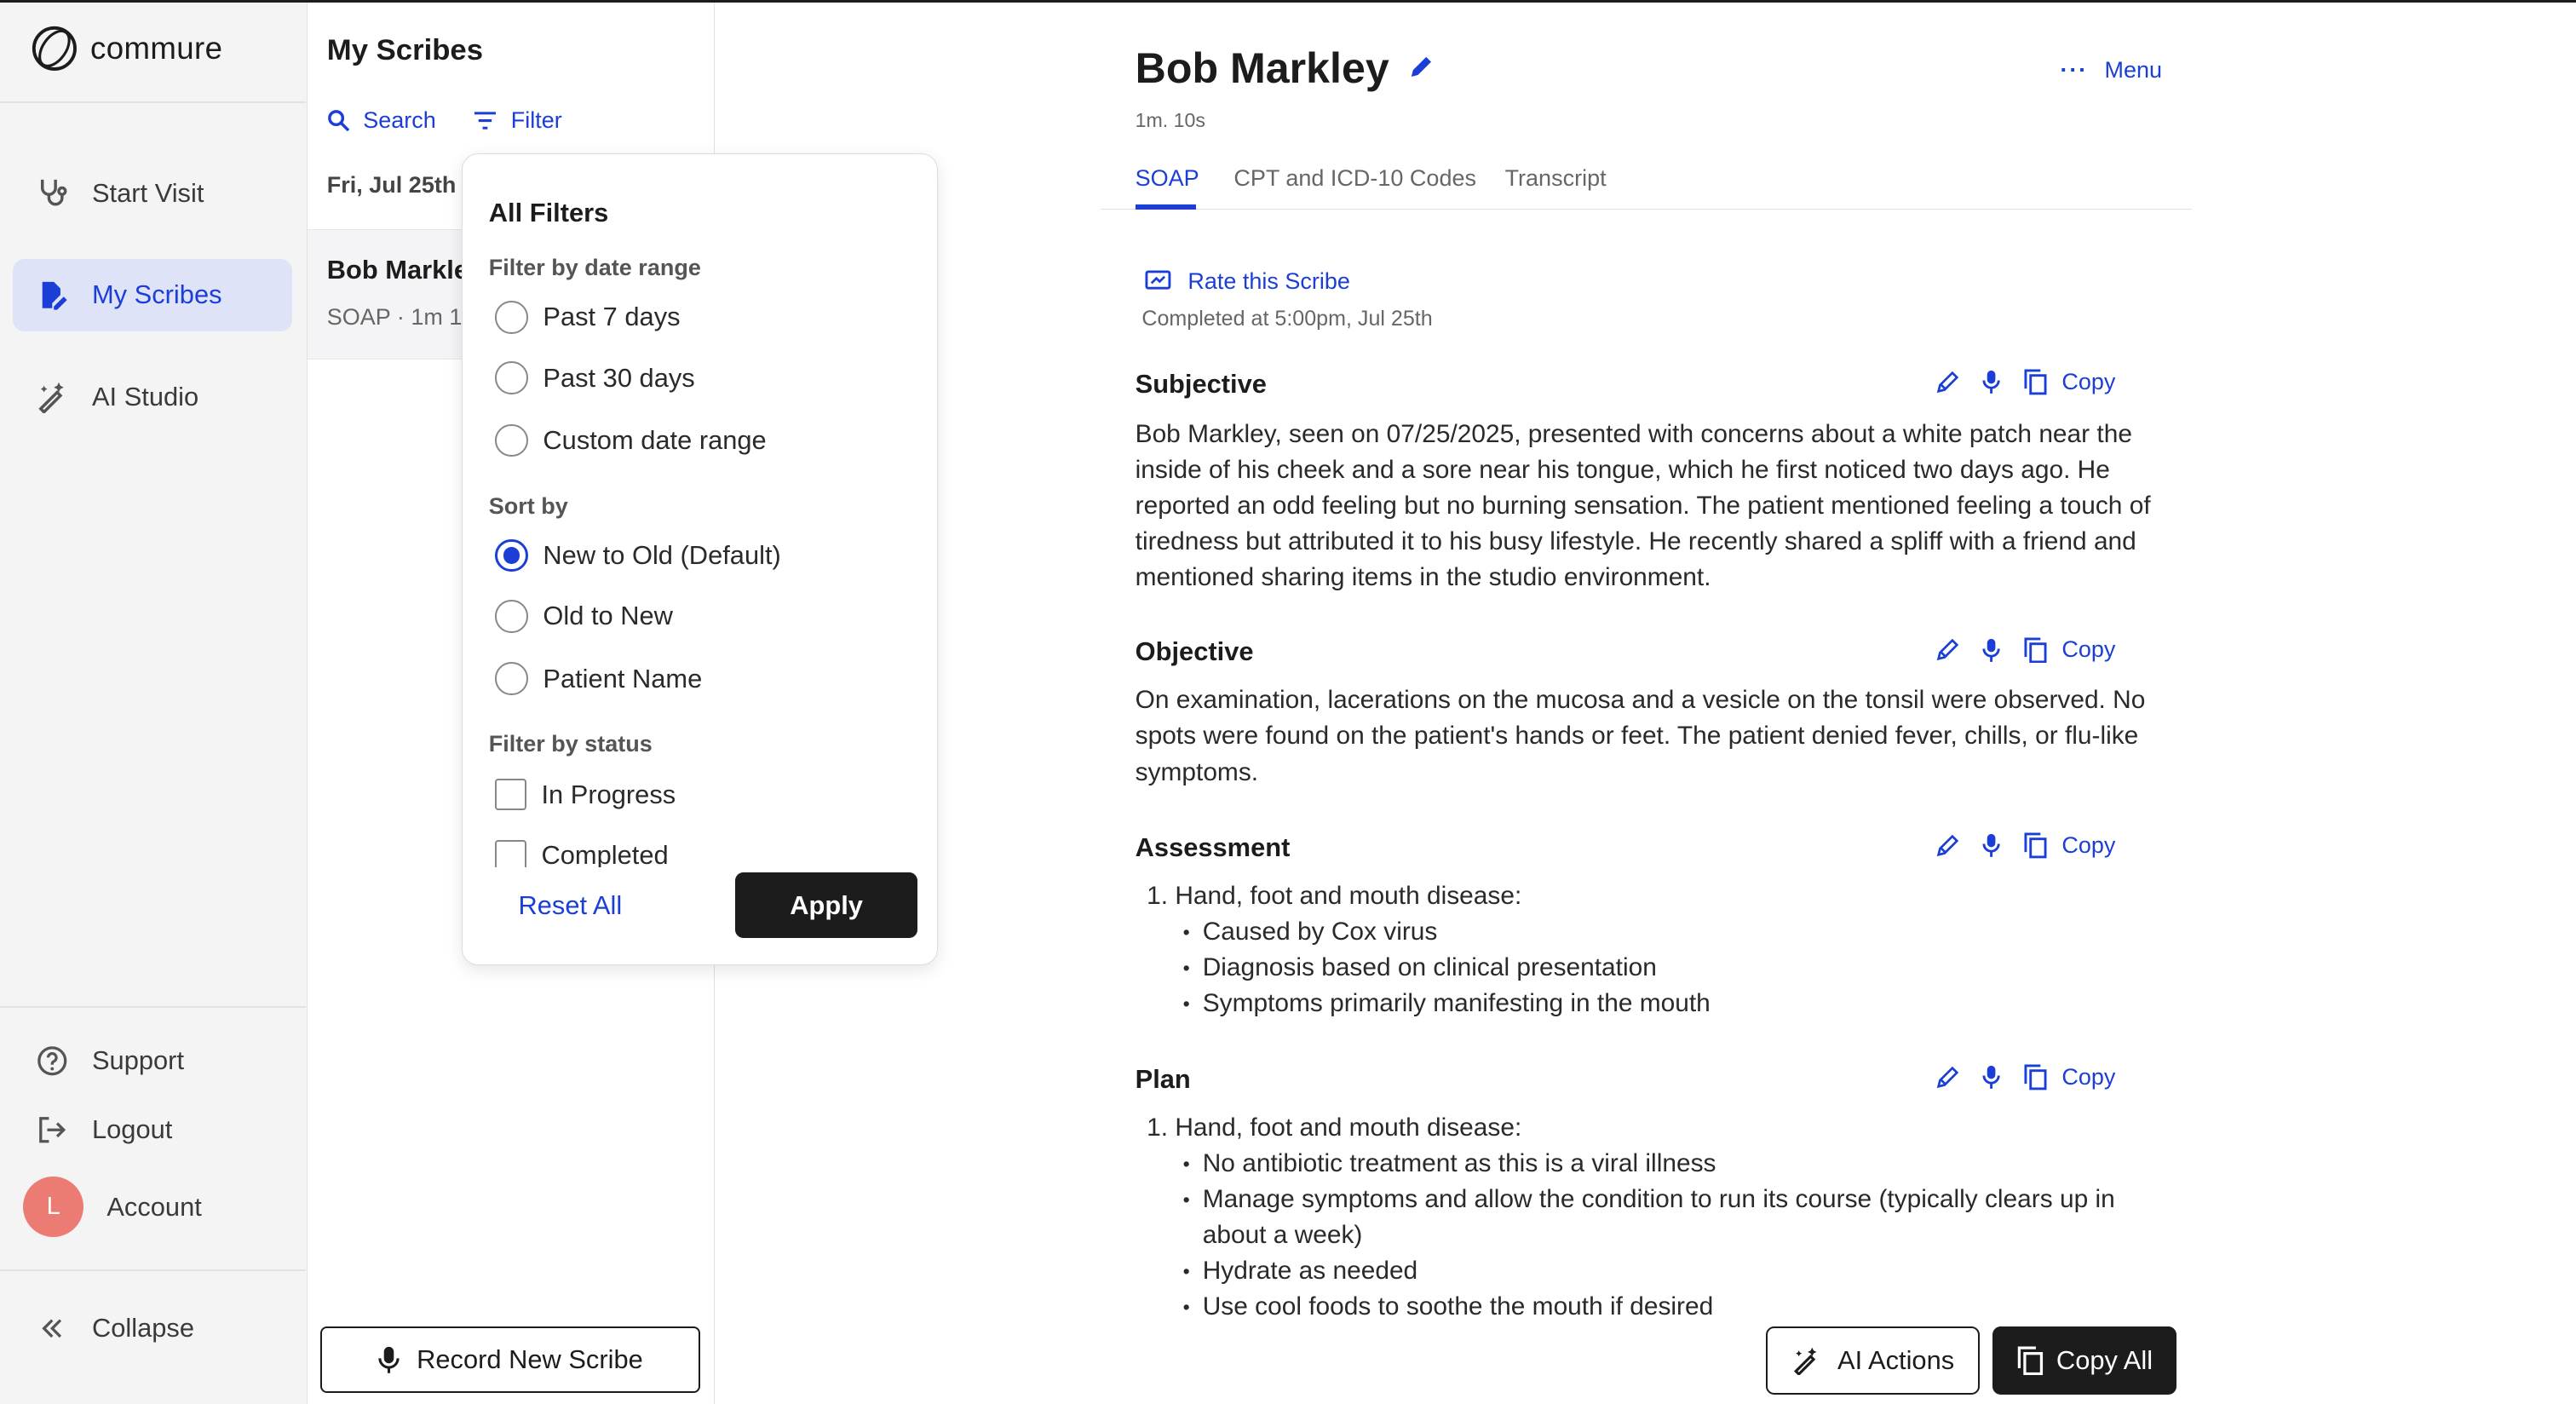  What do you see at coordinates (1334, 895) in the screenshot?
I see `assessment-item-heading: 1. Hand, foot and mouth disease:` at bounding box center [1334, 895].